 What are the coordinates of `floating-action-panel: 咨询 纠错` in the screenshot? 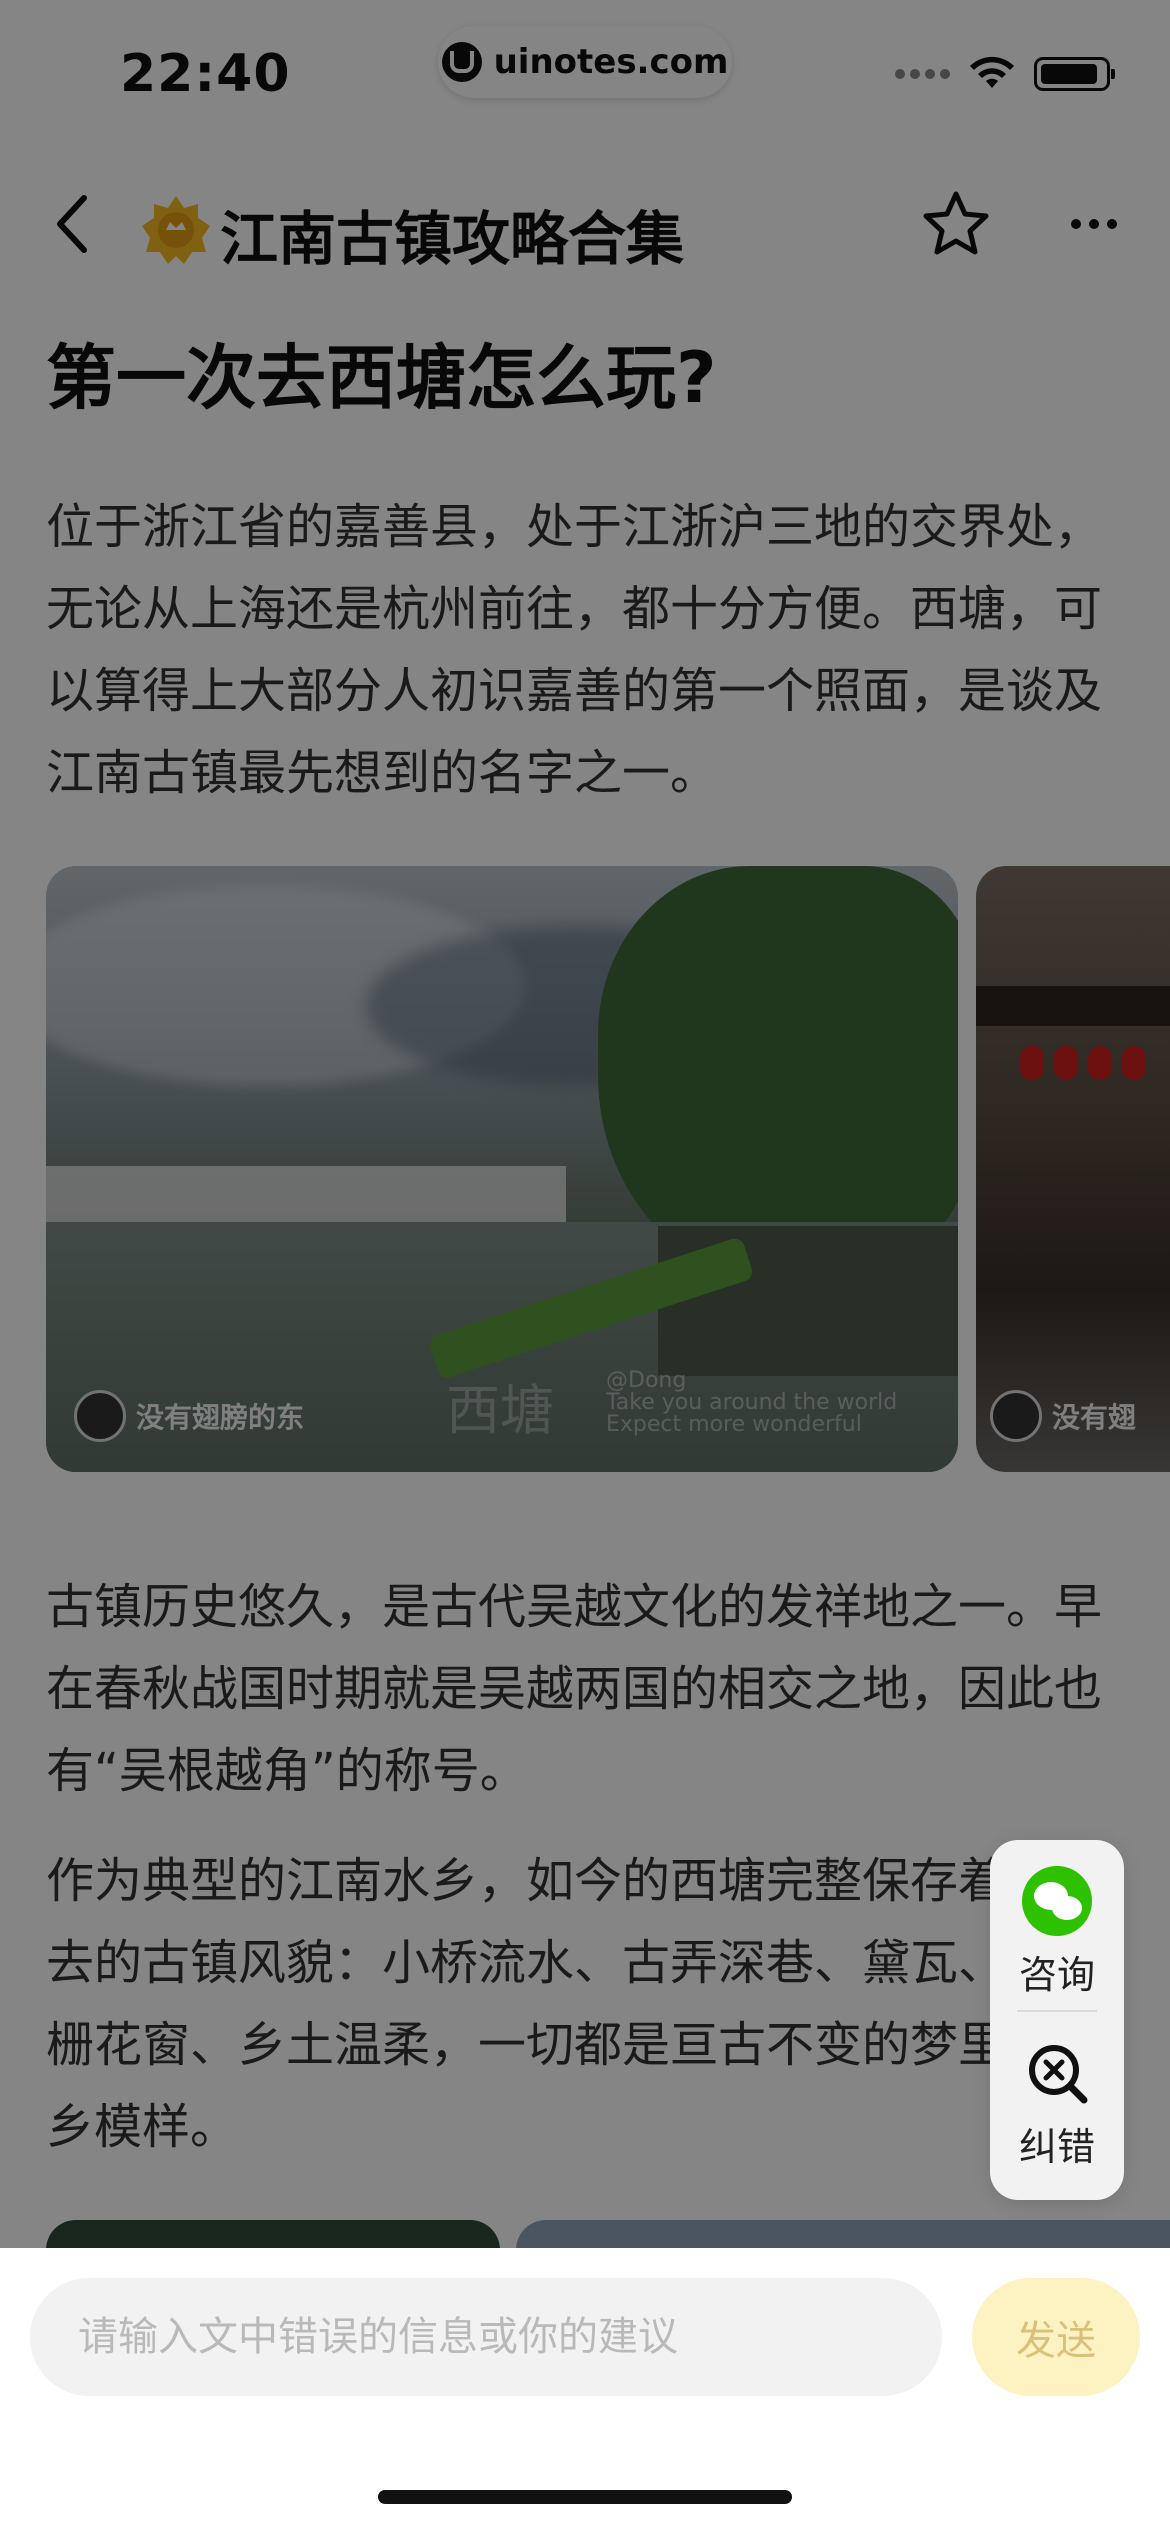 It's located at (1057, 2020).